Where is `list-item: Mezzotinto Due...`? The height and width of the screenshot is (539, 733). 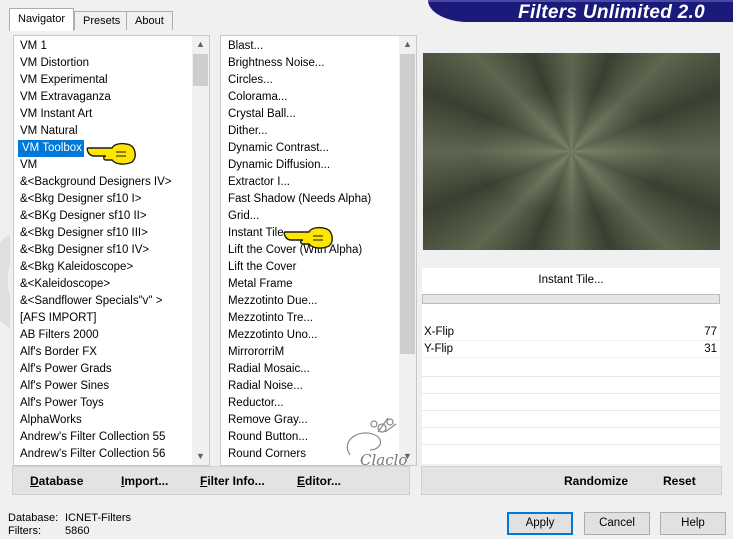
list-item: Mezzotinto Due... is located at coordinates (296, 301).